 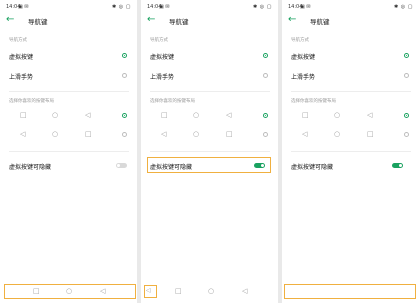 I want to click on highlight-edge-button, so click(x=150, y=291).